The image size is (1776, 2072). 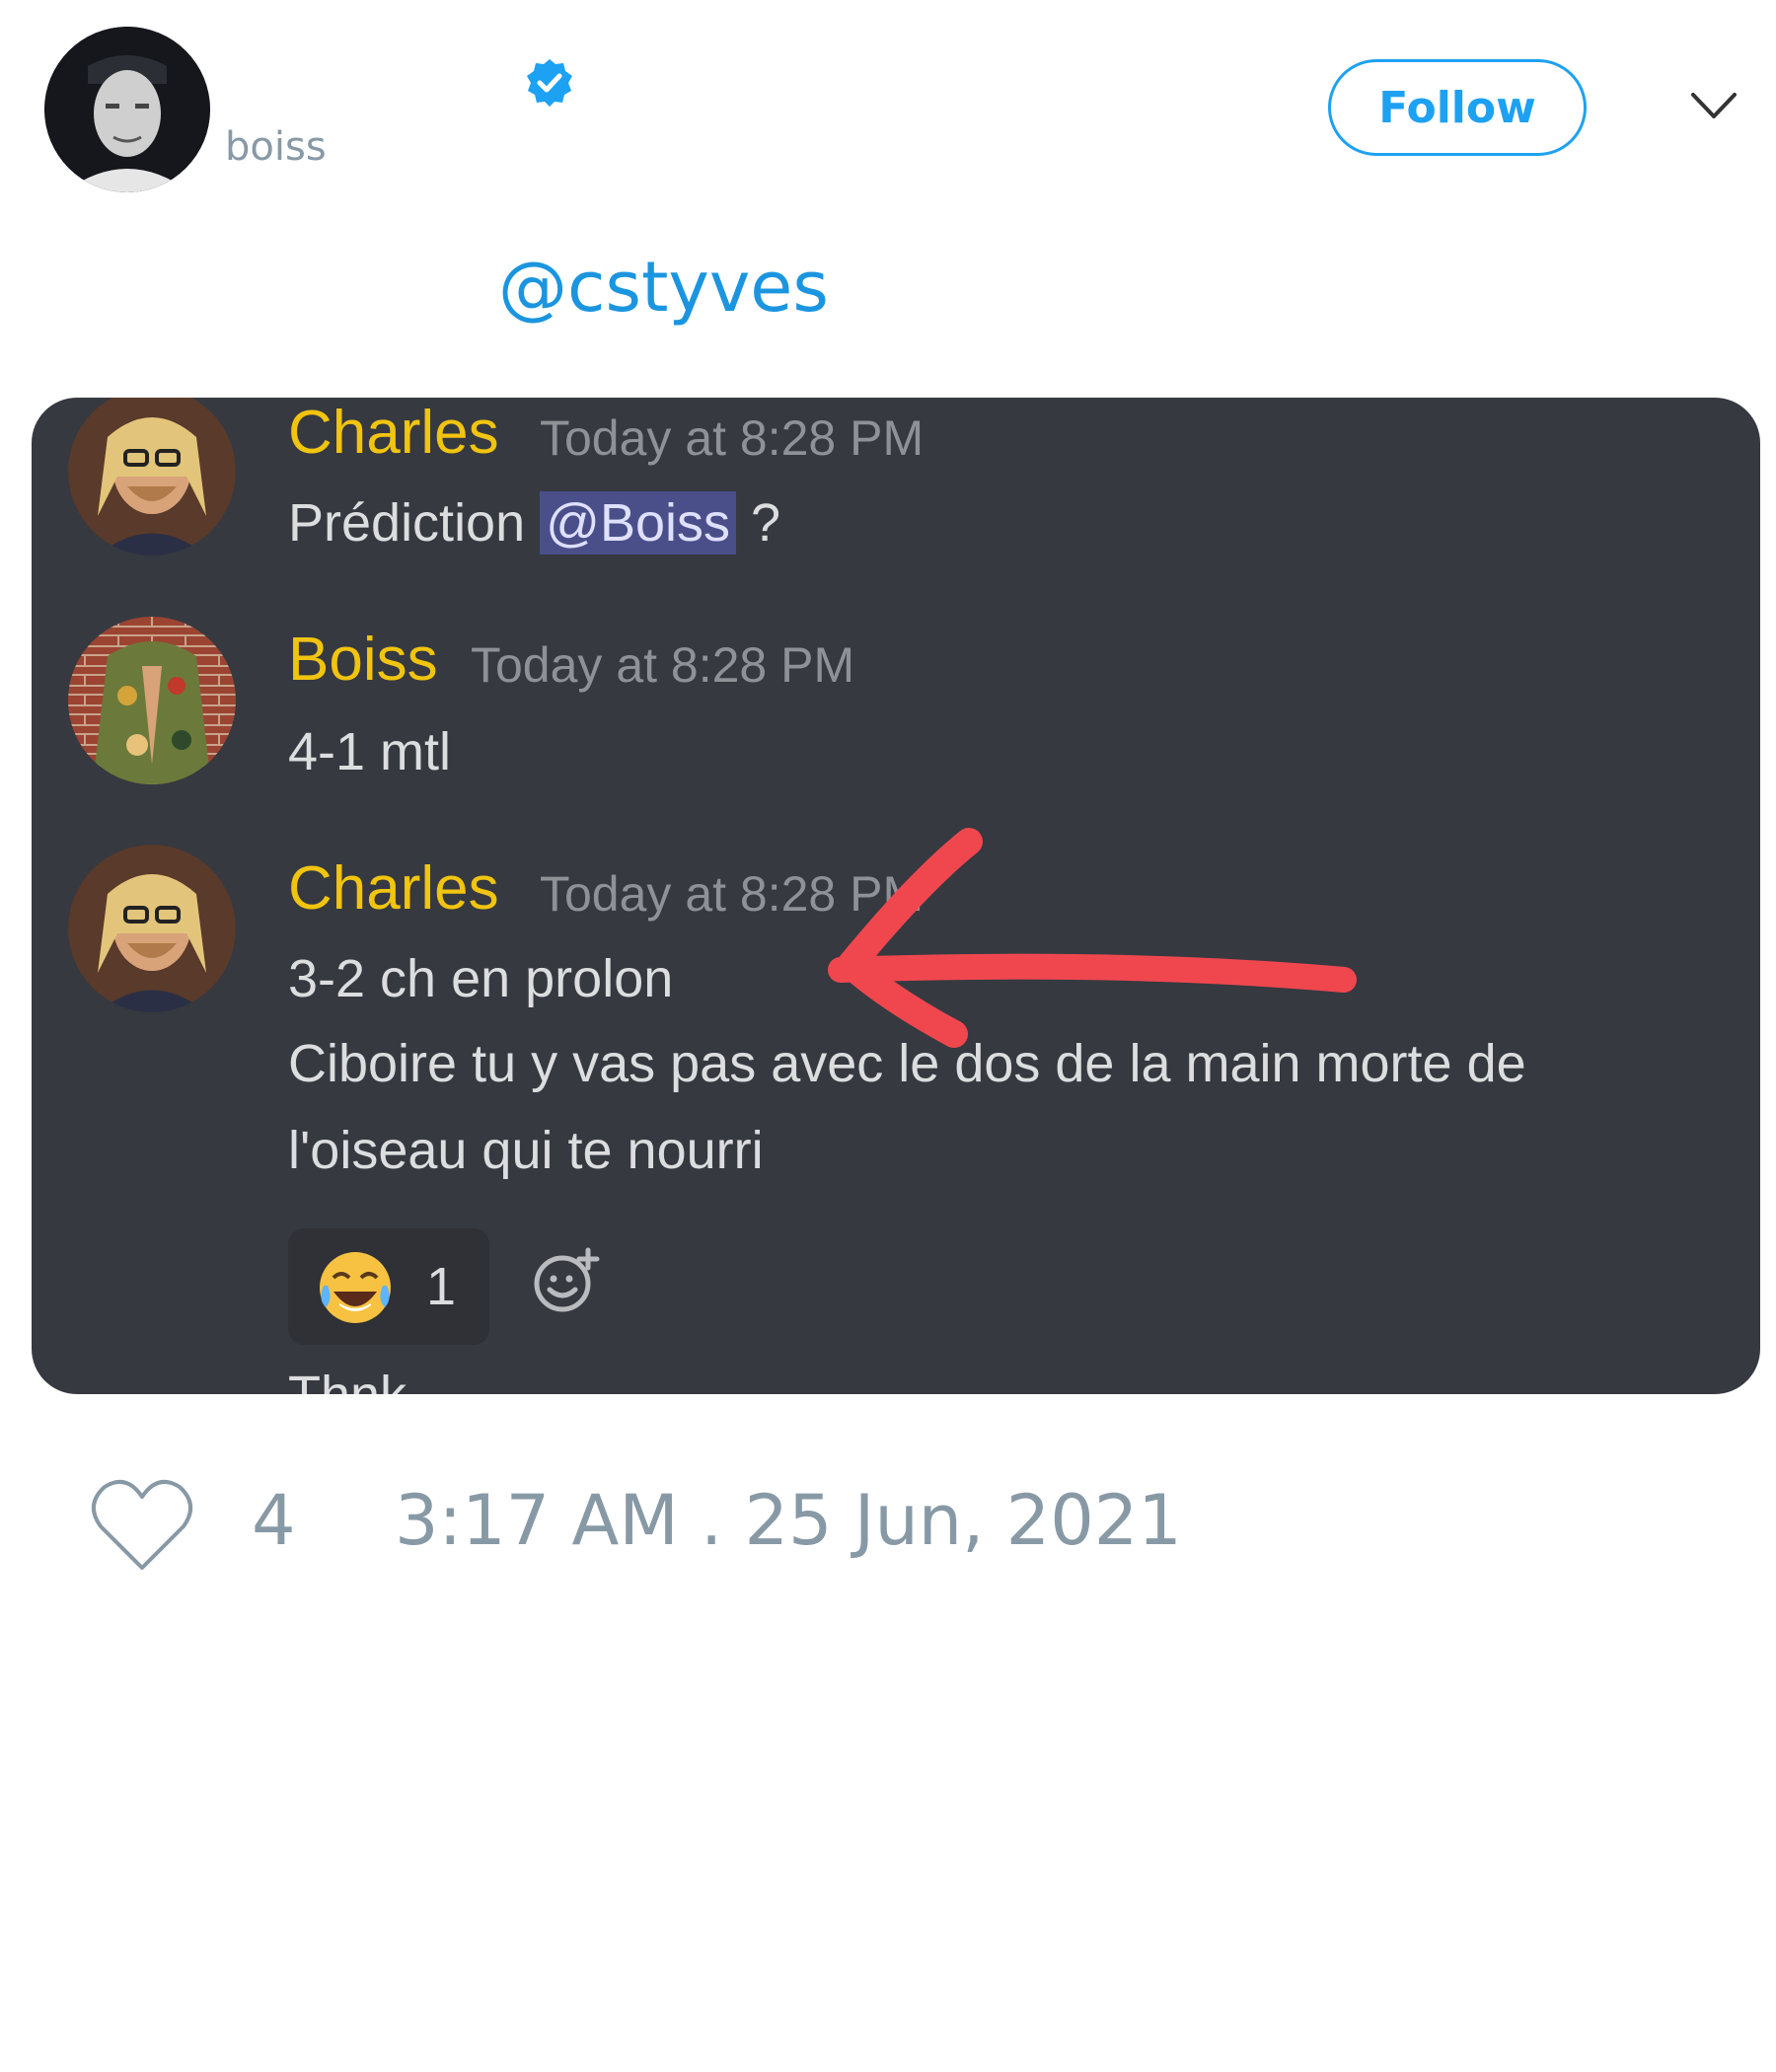 What do you see at coordinates (1458, 108) in the screenshot?
I see `follow-button: Follow` at bounding box center [1458, 108].